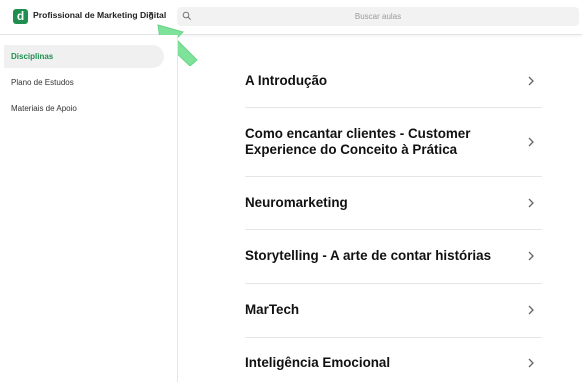 Image resolution: width=582 pixels, height=382 pixels. I want to click on discipline-row-neuromarketing: Neuromarketing, so click(393, 203).